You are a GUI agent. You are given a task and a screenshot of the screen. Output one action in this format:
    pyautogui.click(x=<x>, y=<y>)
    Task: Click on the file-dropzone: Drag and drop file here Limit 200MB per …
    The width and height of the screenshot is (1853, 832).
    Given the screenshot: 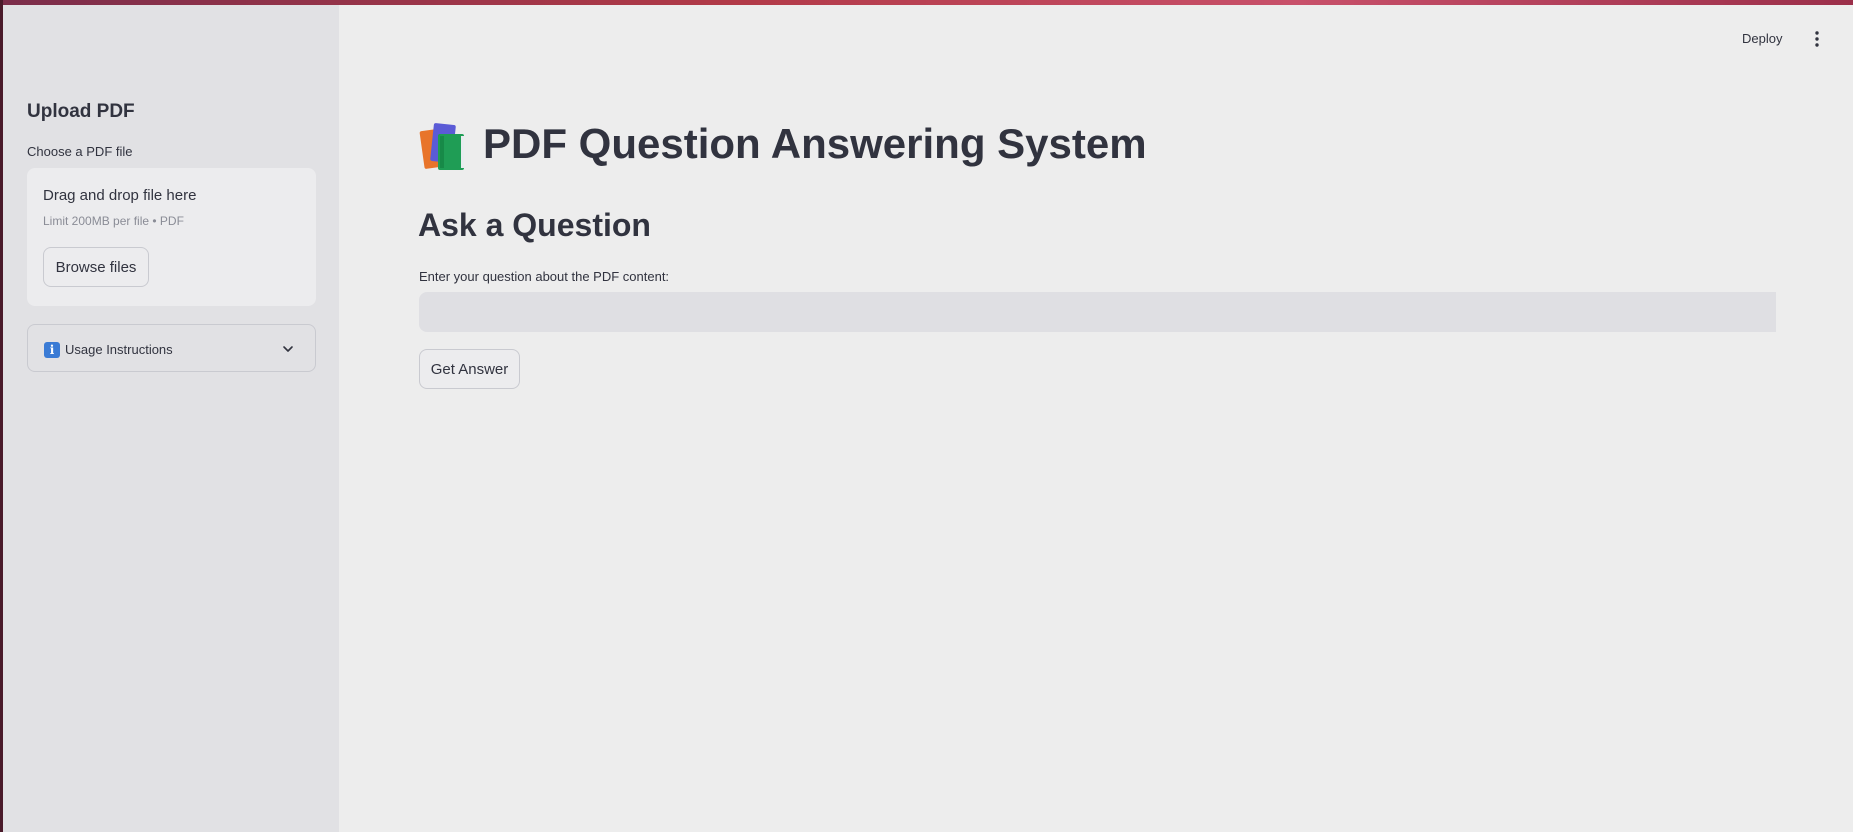 What is the action you would take?
    pyautogui.click(x=171, y=237)
    